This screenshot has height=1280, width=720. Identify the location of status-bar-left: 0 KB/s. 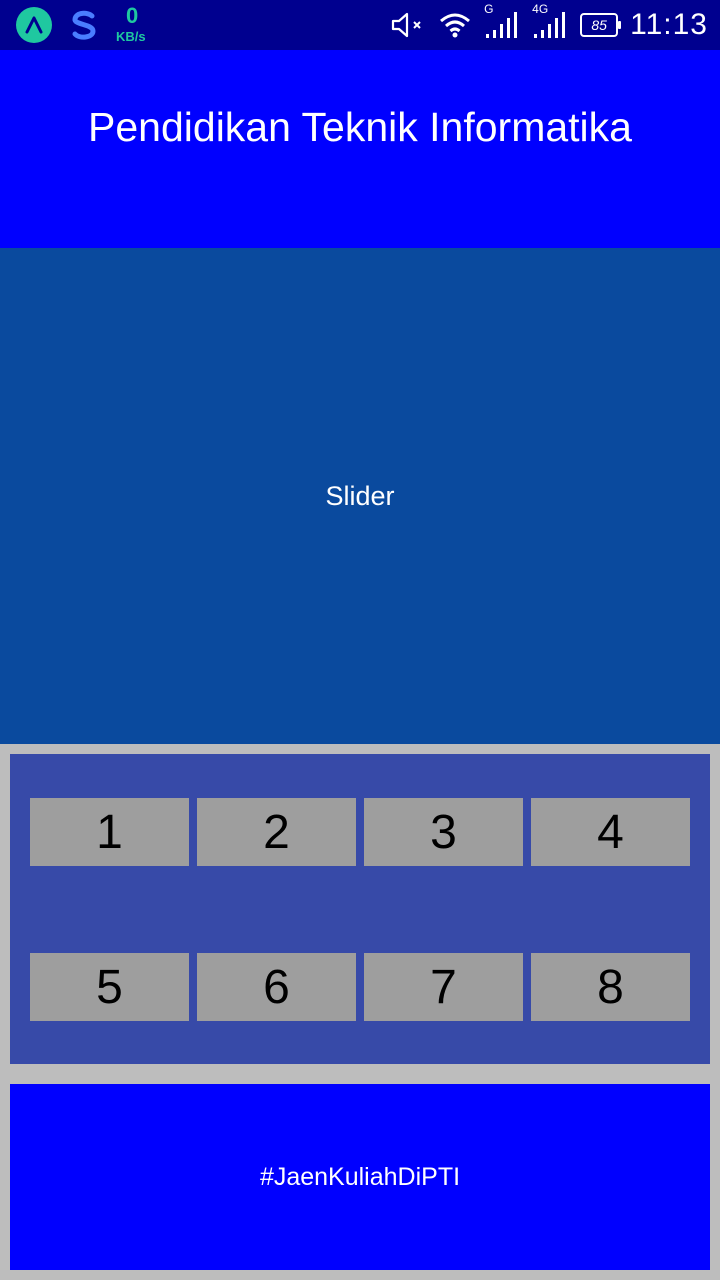
(86, 23).